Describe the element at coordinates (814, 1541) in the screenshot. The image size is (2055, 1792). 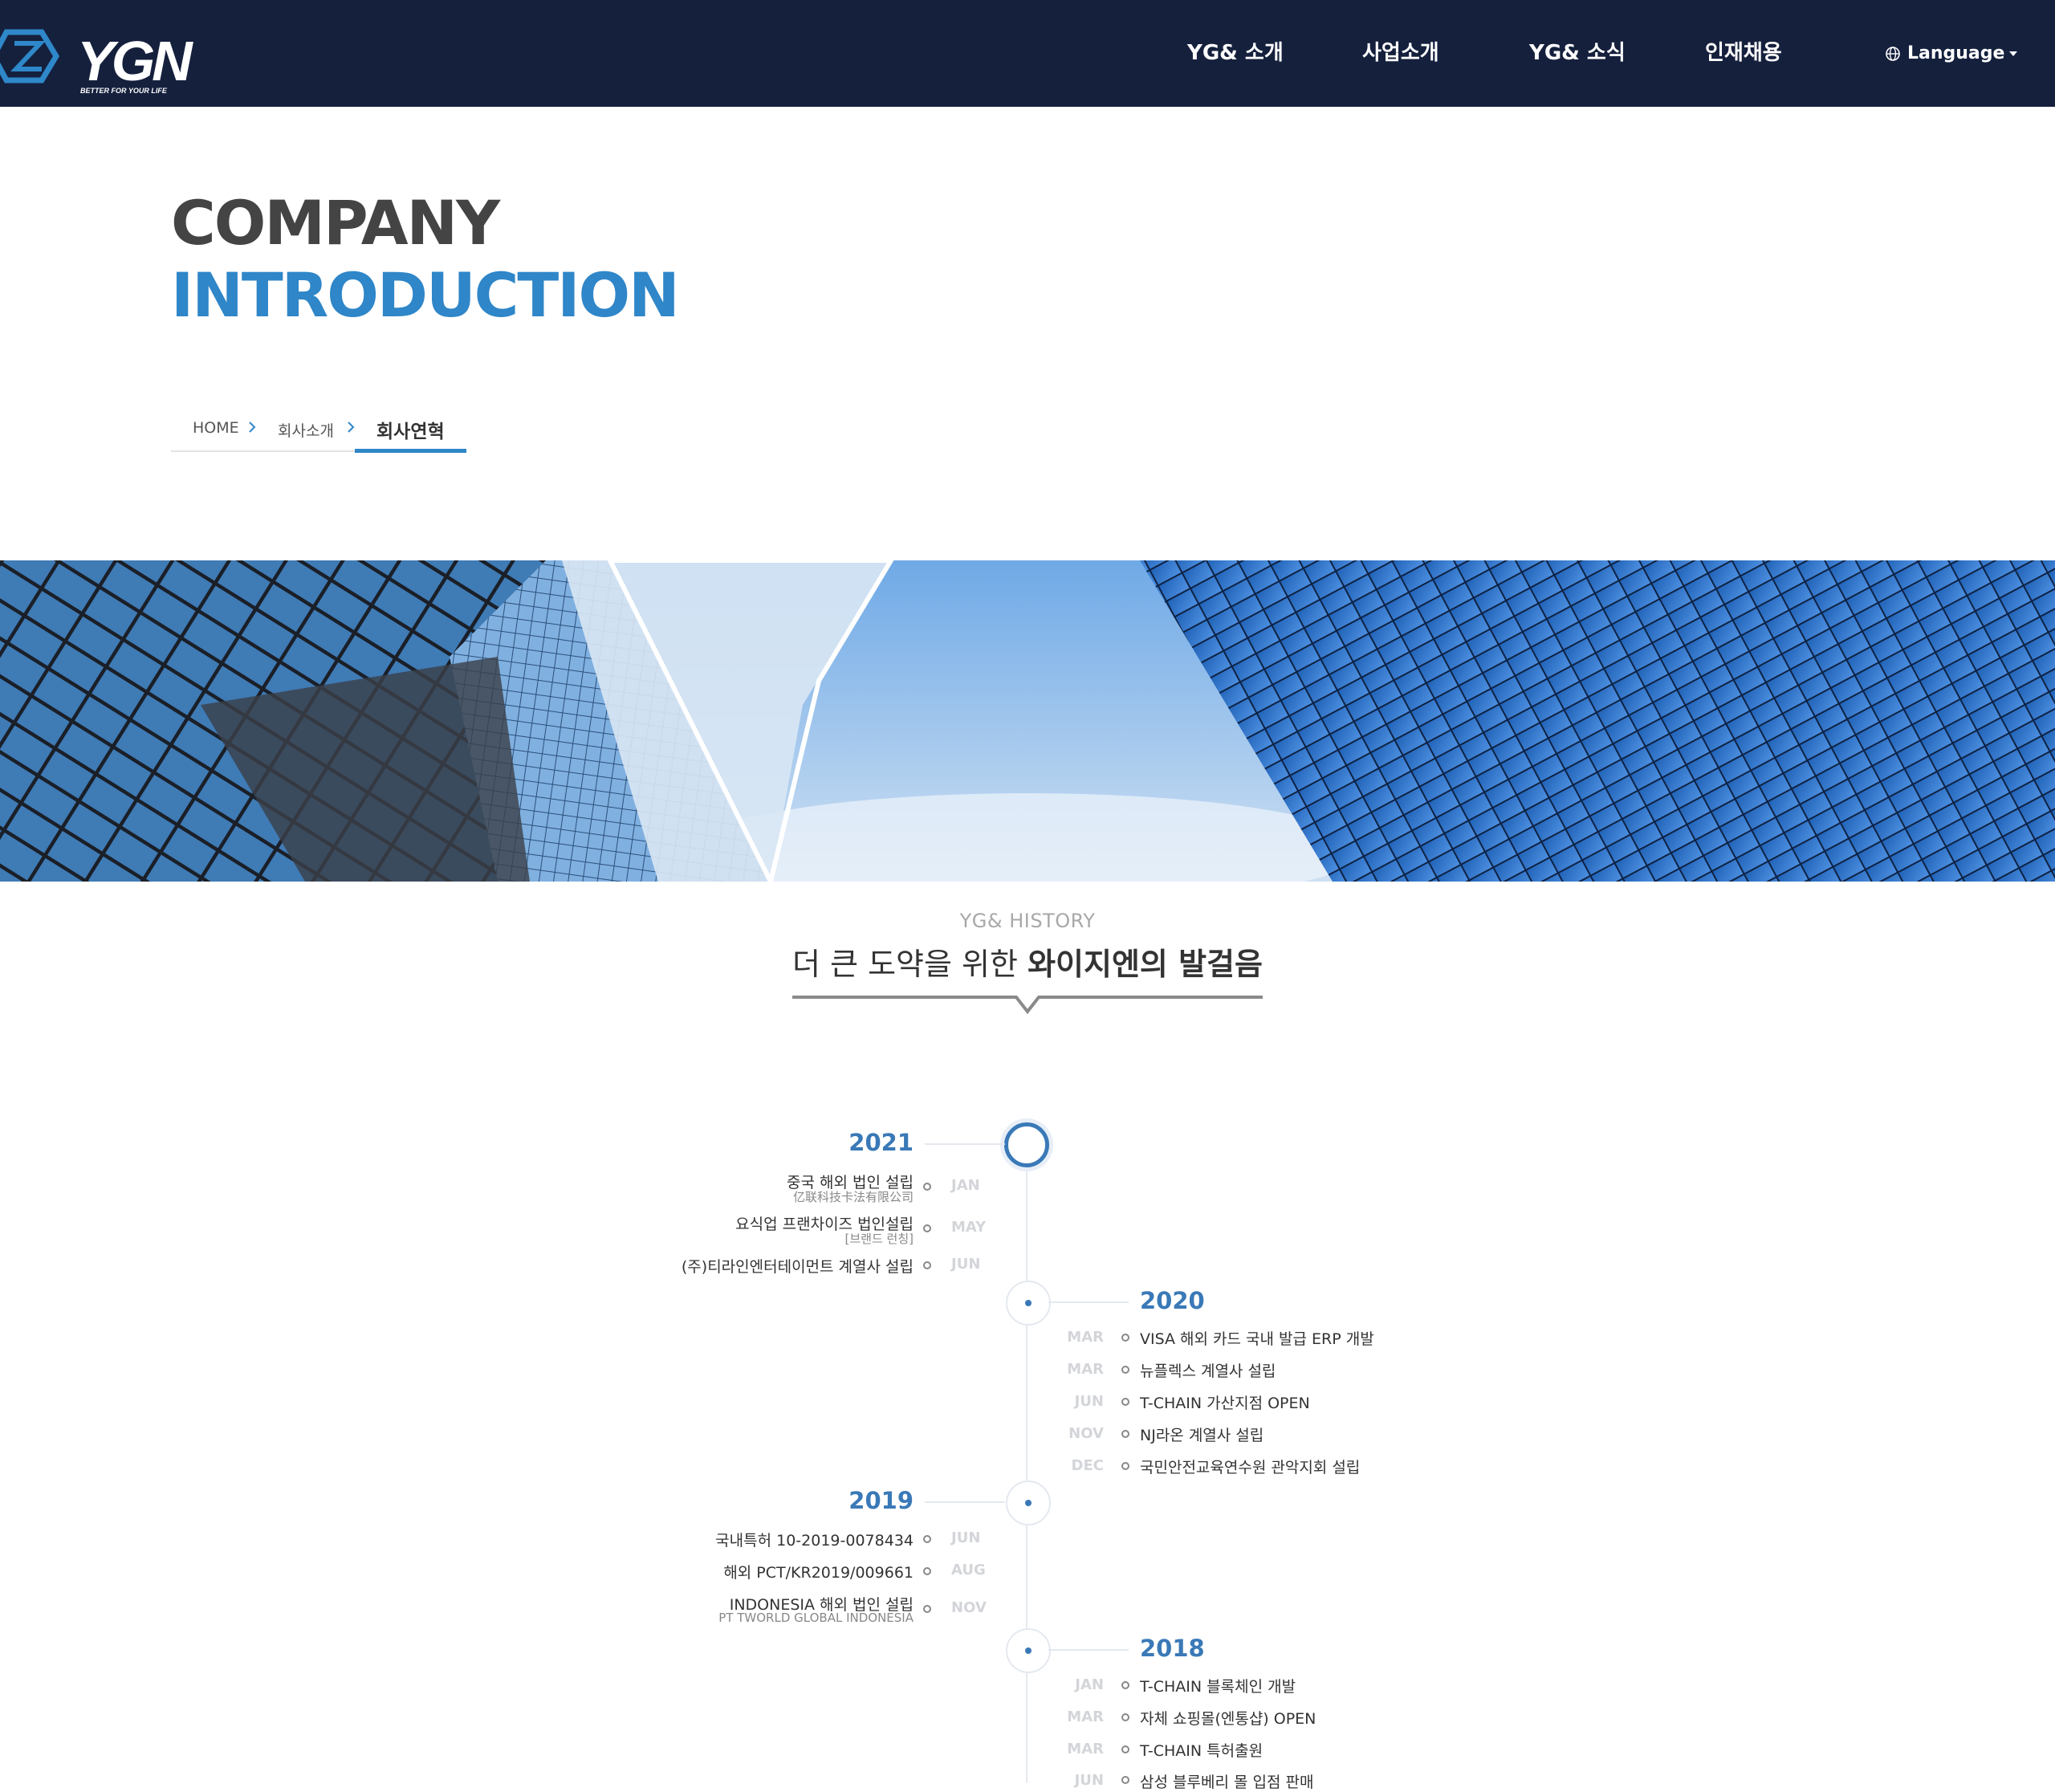
I see `event-text: 국내특허 10-2019-0078434` at that location.